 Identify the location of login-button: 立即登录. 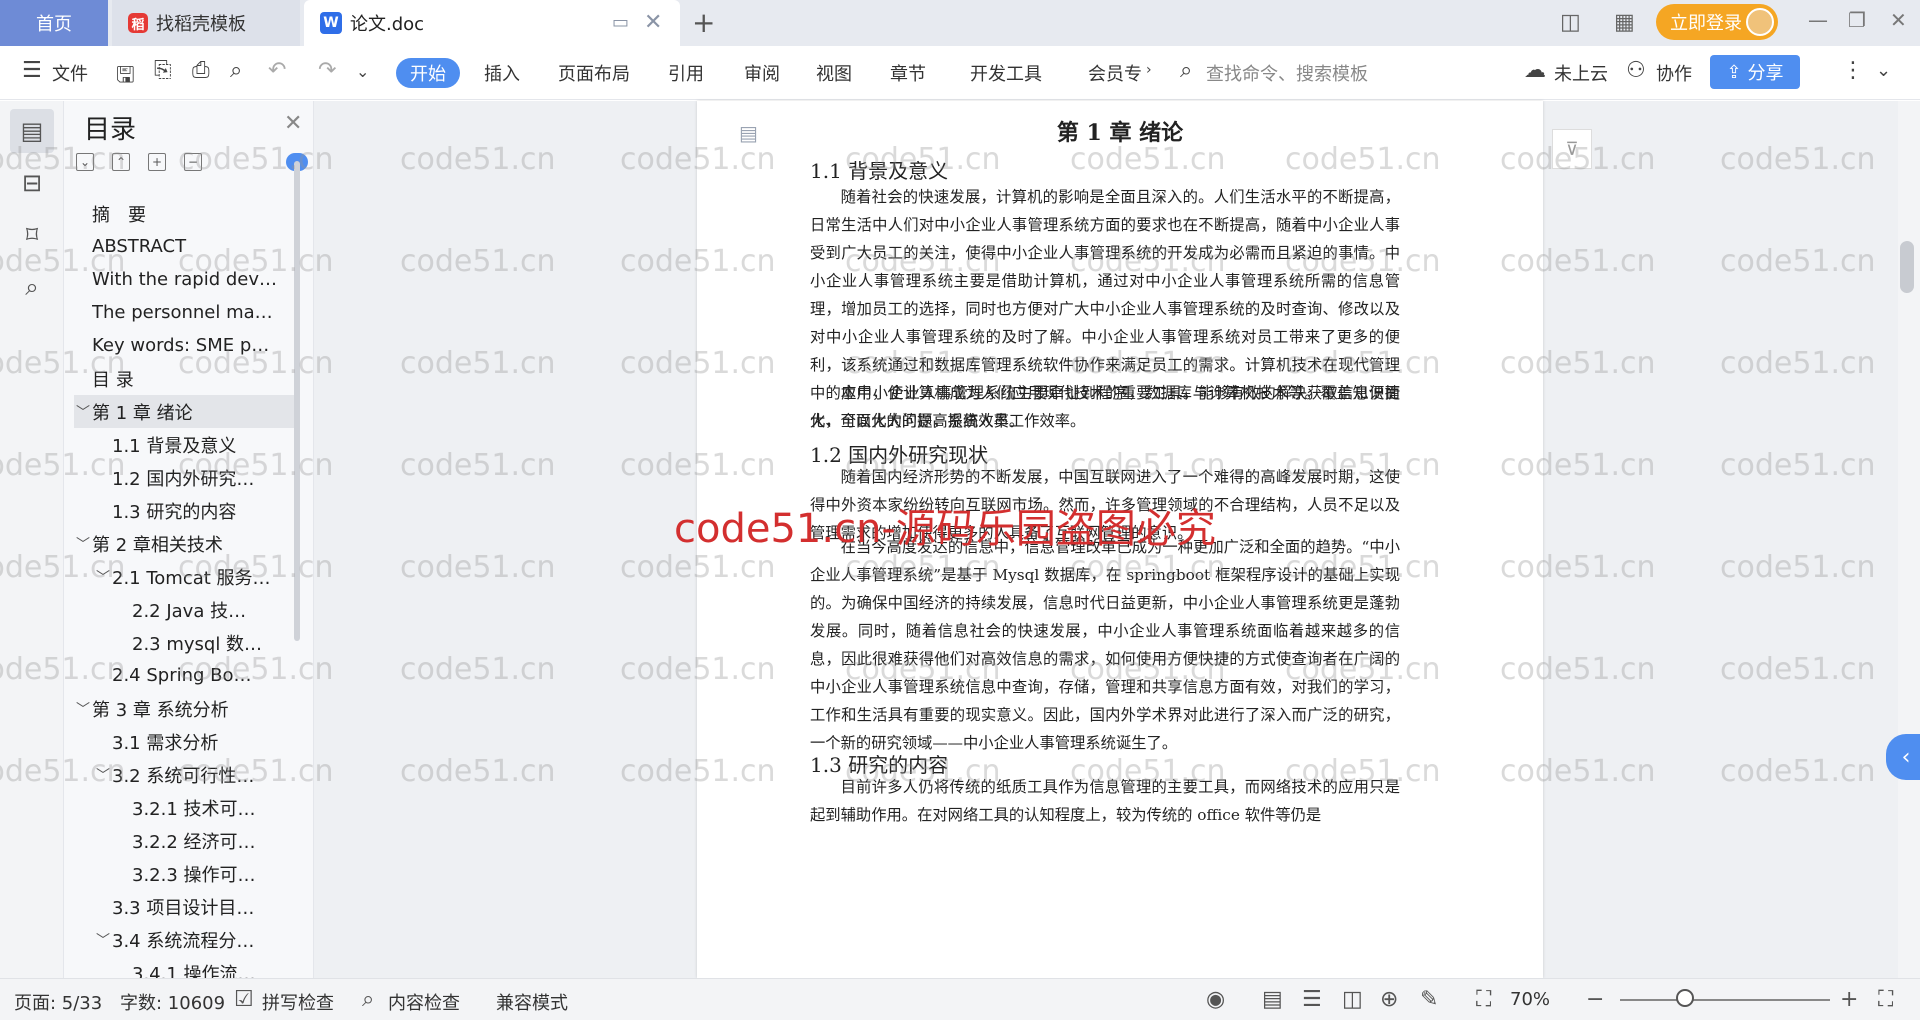
(1717, 22).